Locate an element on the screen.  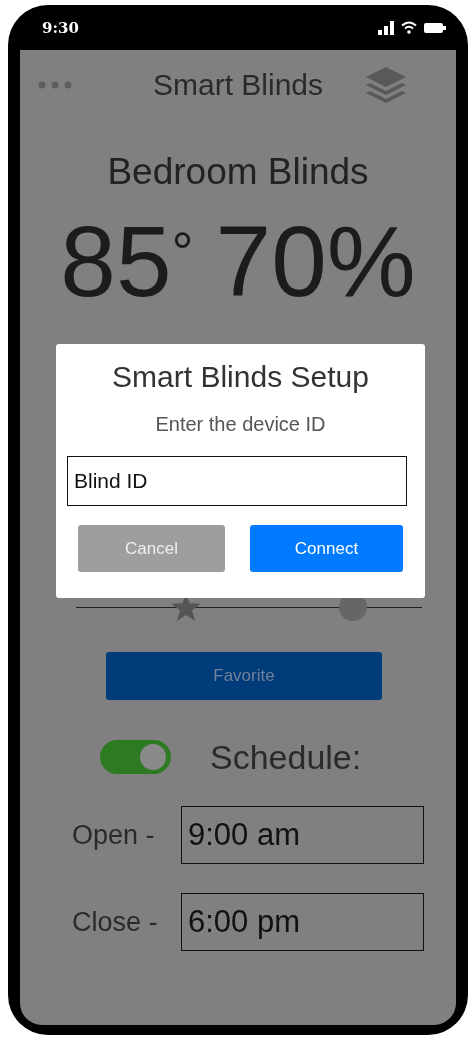
status-time: 9:30 is located at coordinates (60, 27).